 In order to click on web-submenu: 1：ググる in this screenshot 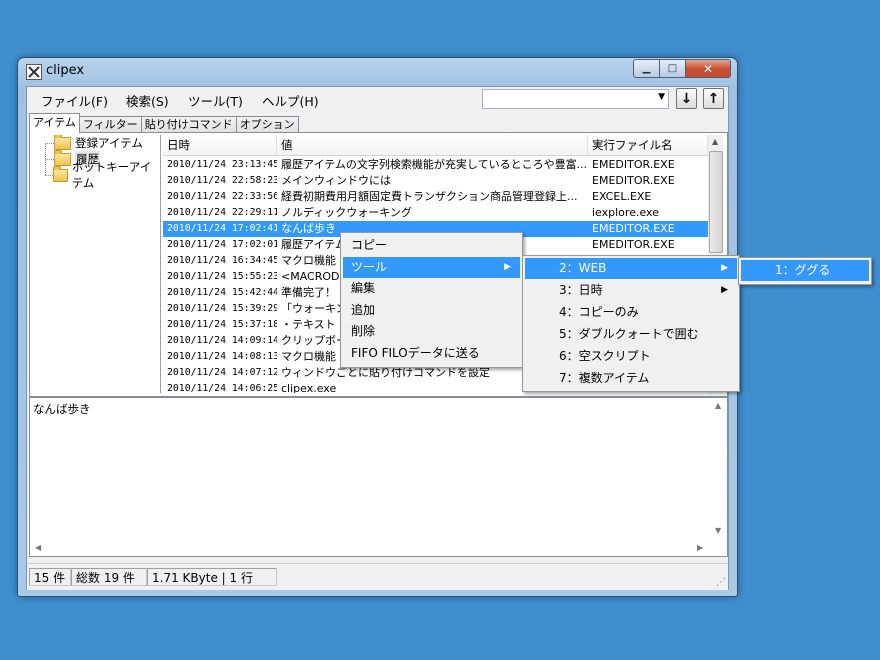, I will do `click(805, 271)`.